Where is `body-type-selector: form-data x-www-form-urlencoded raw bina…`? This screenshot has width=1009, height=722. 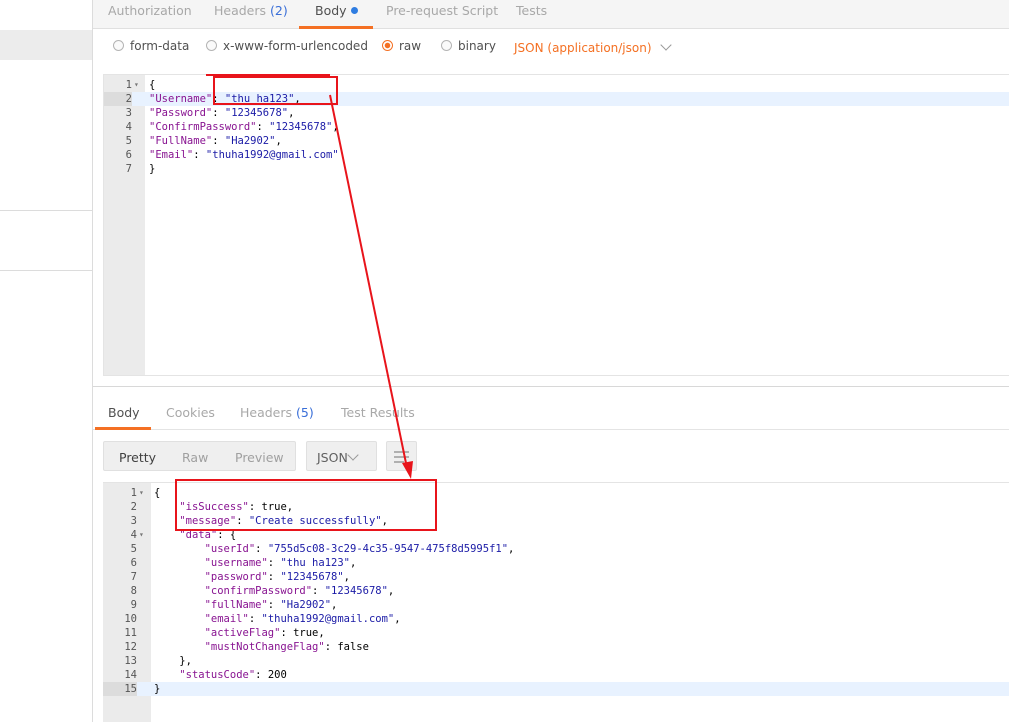
body-type-selector: form-data x-www-form-urlencoded raw bina… is located at coordinates (551, 47).